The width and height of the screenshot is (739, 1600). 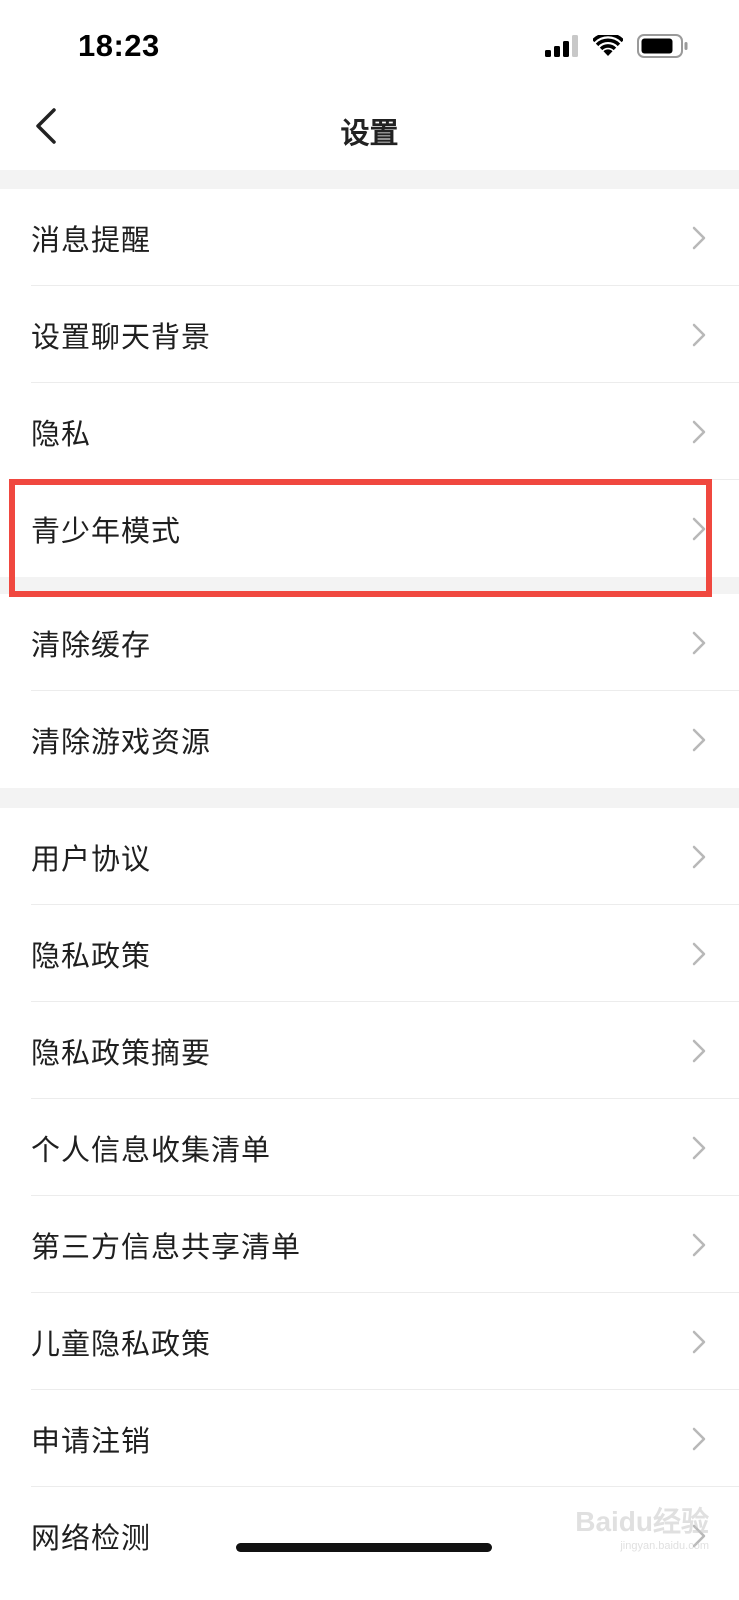 I want to click on settings-row-privacy-policy-summary: 隐私政策摘要, so click(x=369, y=1050).